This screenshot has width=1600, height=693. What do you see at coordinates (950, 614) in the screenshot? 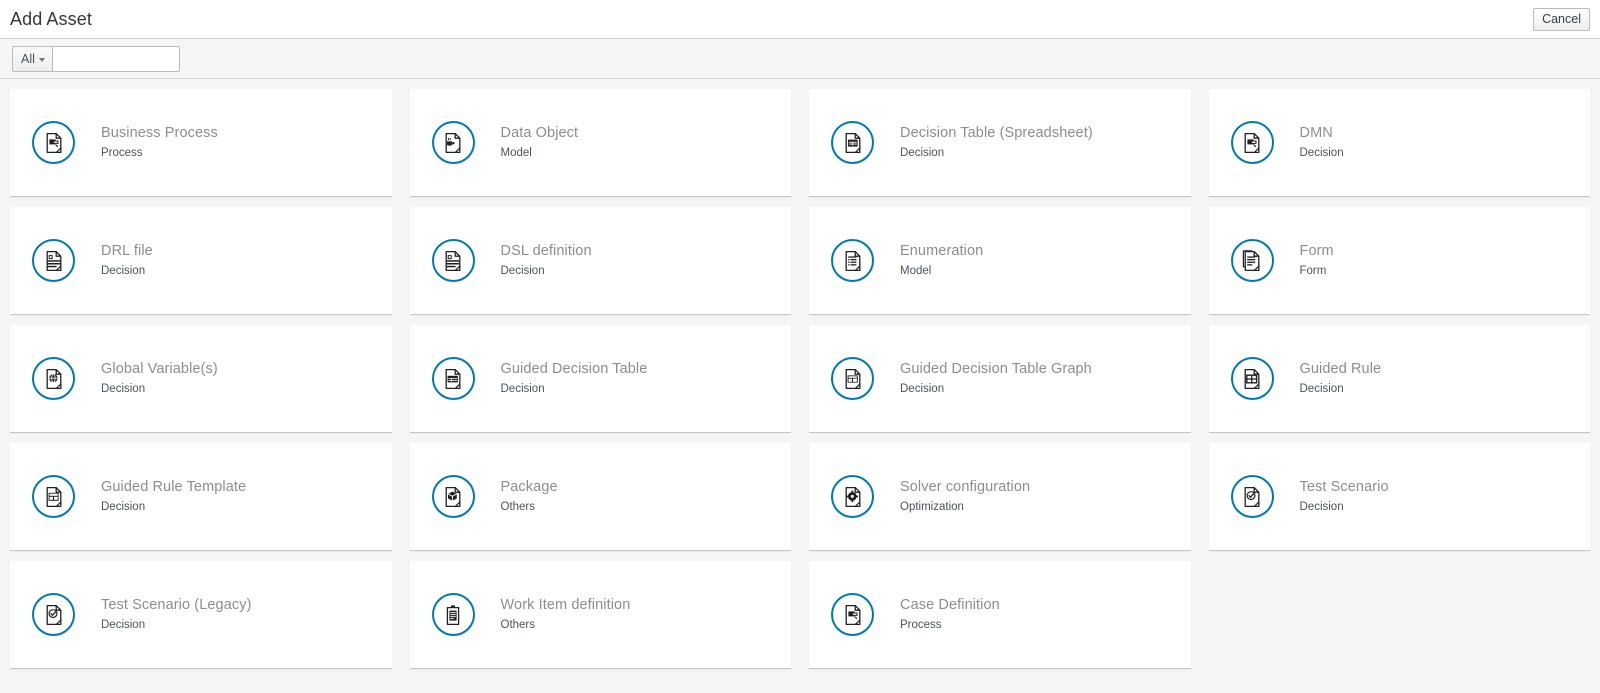
I see `asset-card-text: Case Definition Process` at bounding box center [950, 614].